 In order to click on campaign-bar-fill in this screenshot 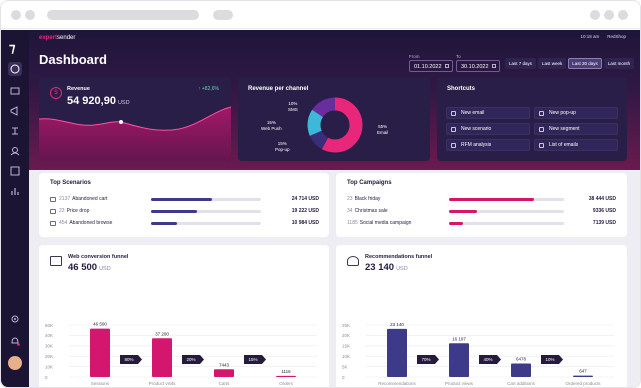, I will do `click(456, 223)`.